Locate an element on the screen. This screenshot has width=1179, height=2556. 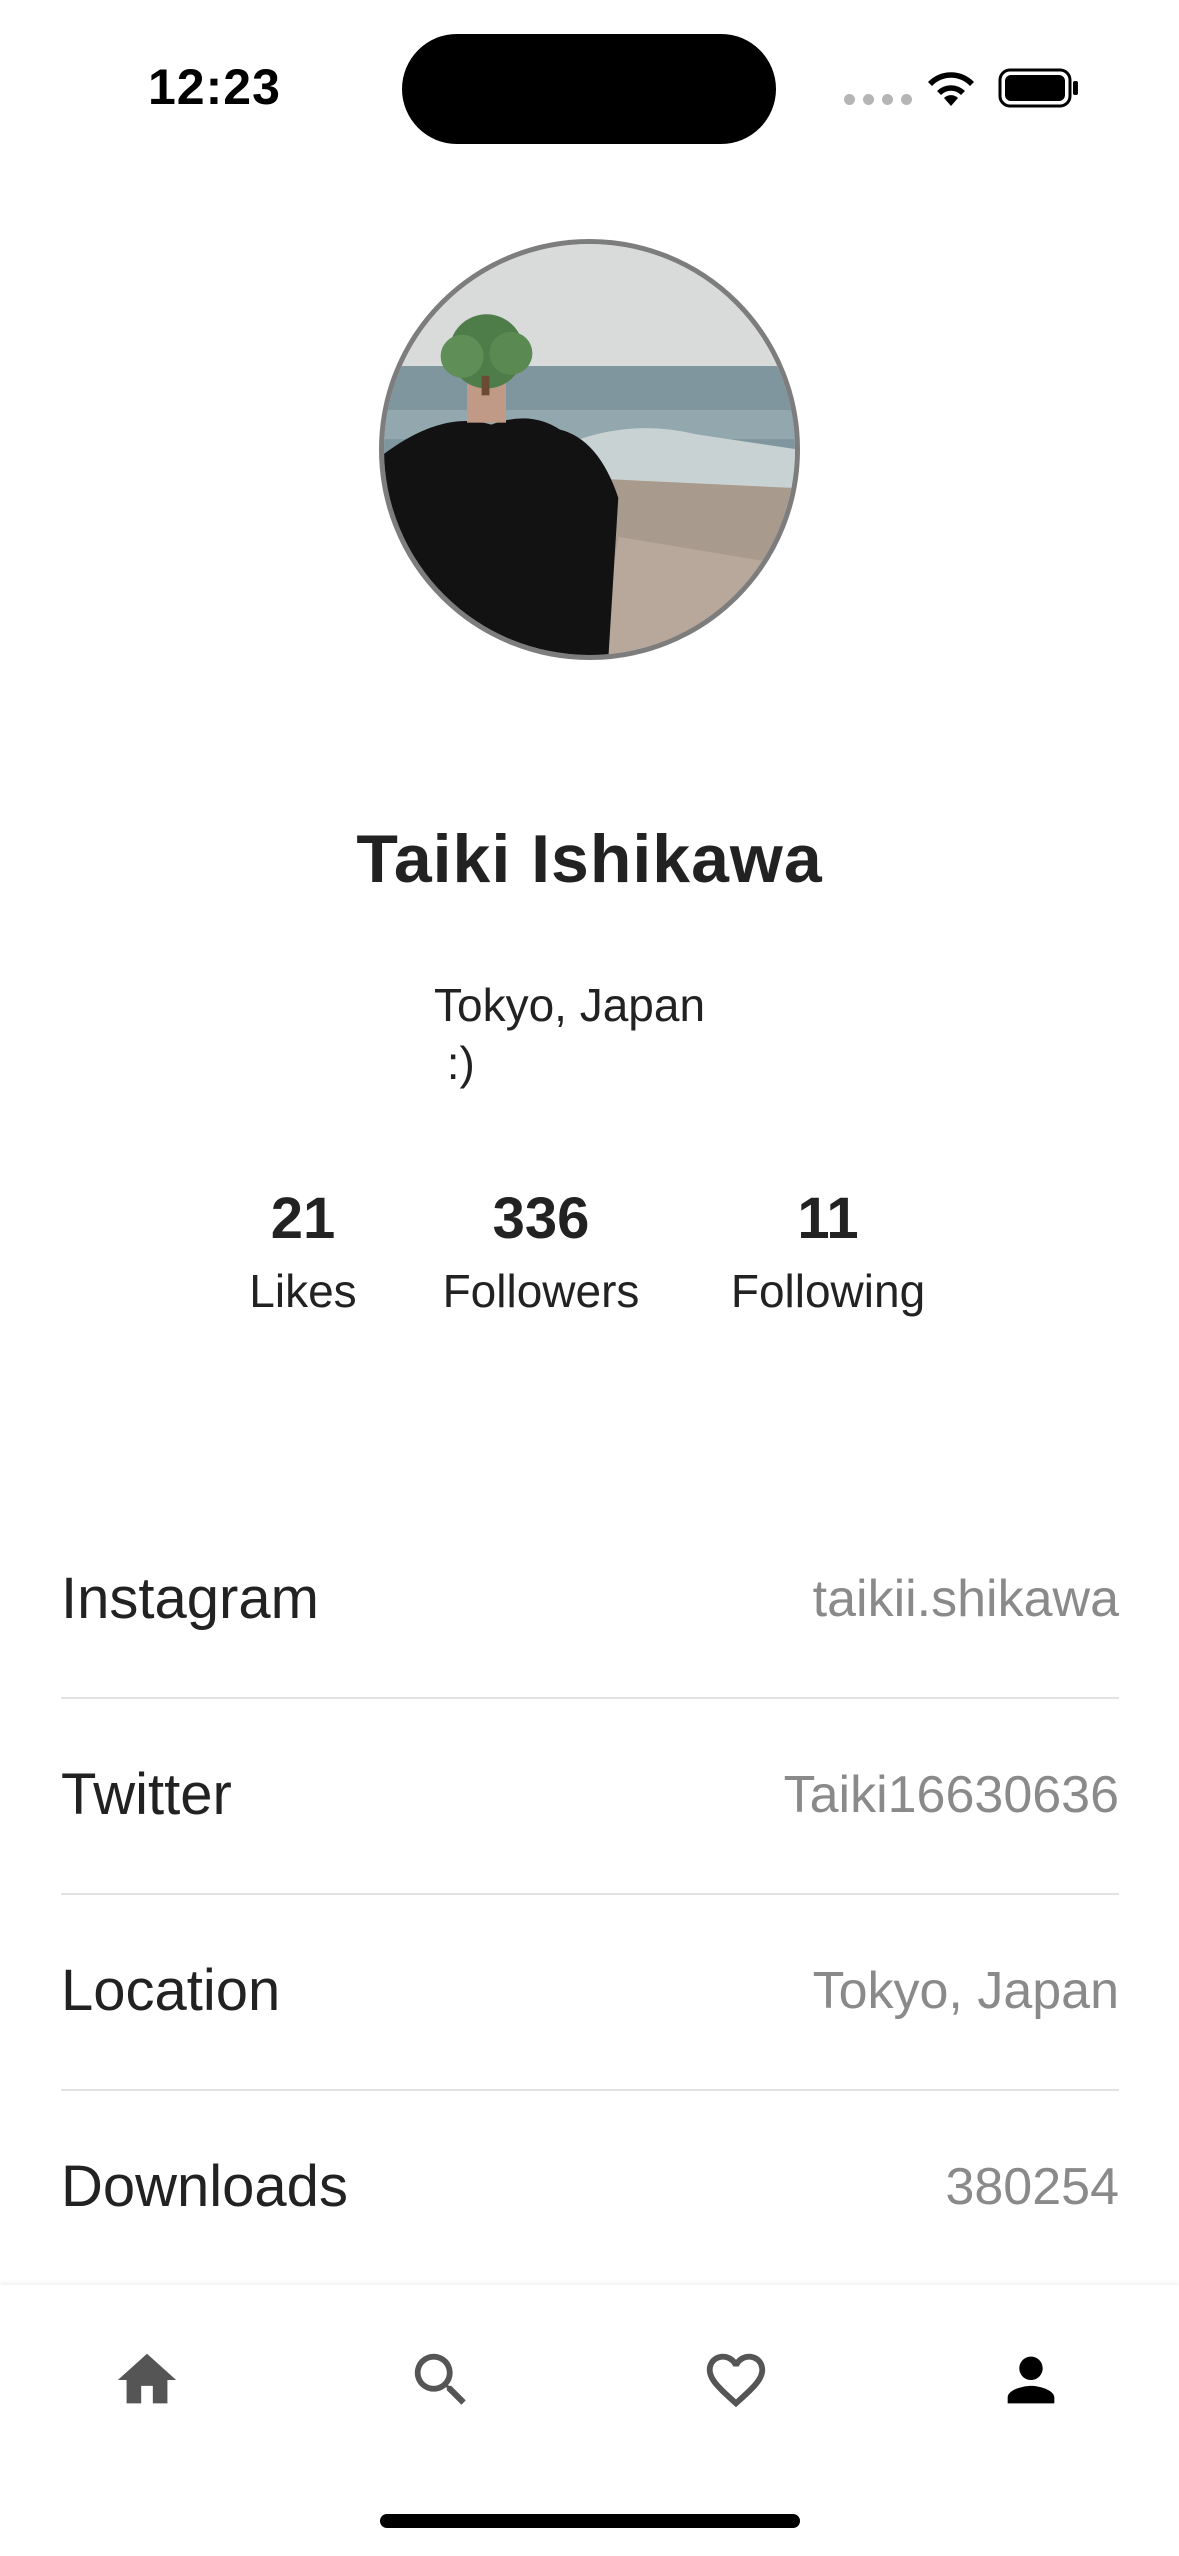
stat-following: 11 Following is located at coordinates (828, 1254).